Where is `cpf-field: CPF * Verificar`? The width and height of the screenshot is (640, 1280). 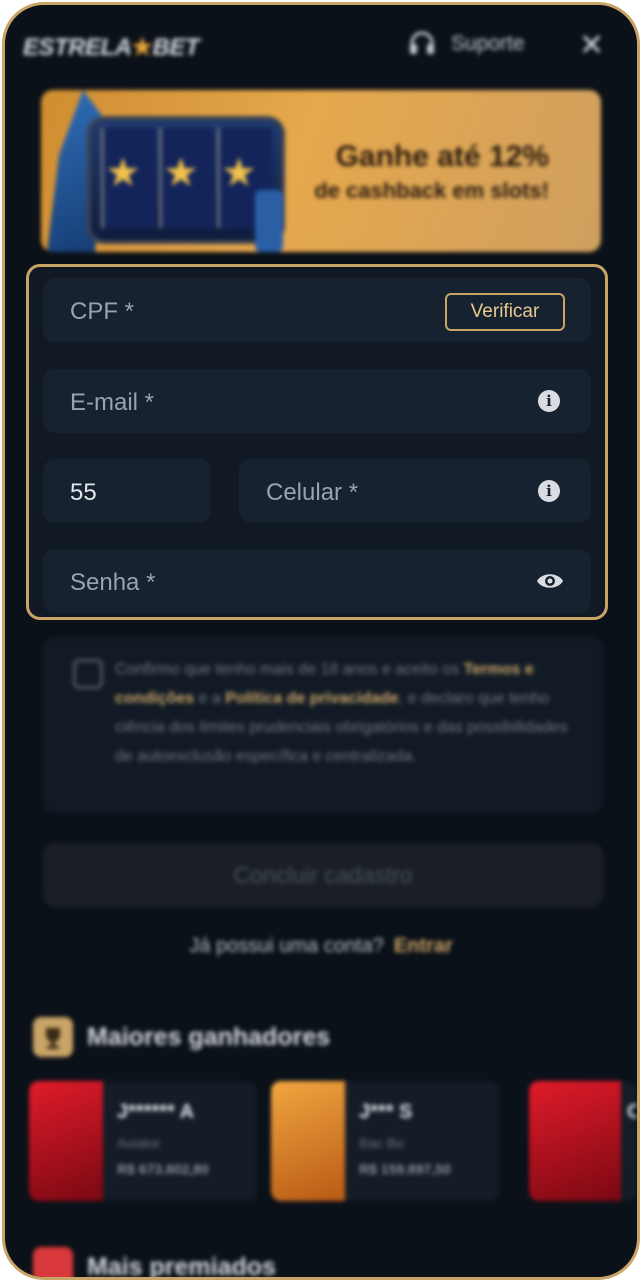 cpf-field: CPF * Verificar is located at coordinates (317, 310).